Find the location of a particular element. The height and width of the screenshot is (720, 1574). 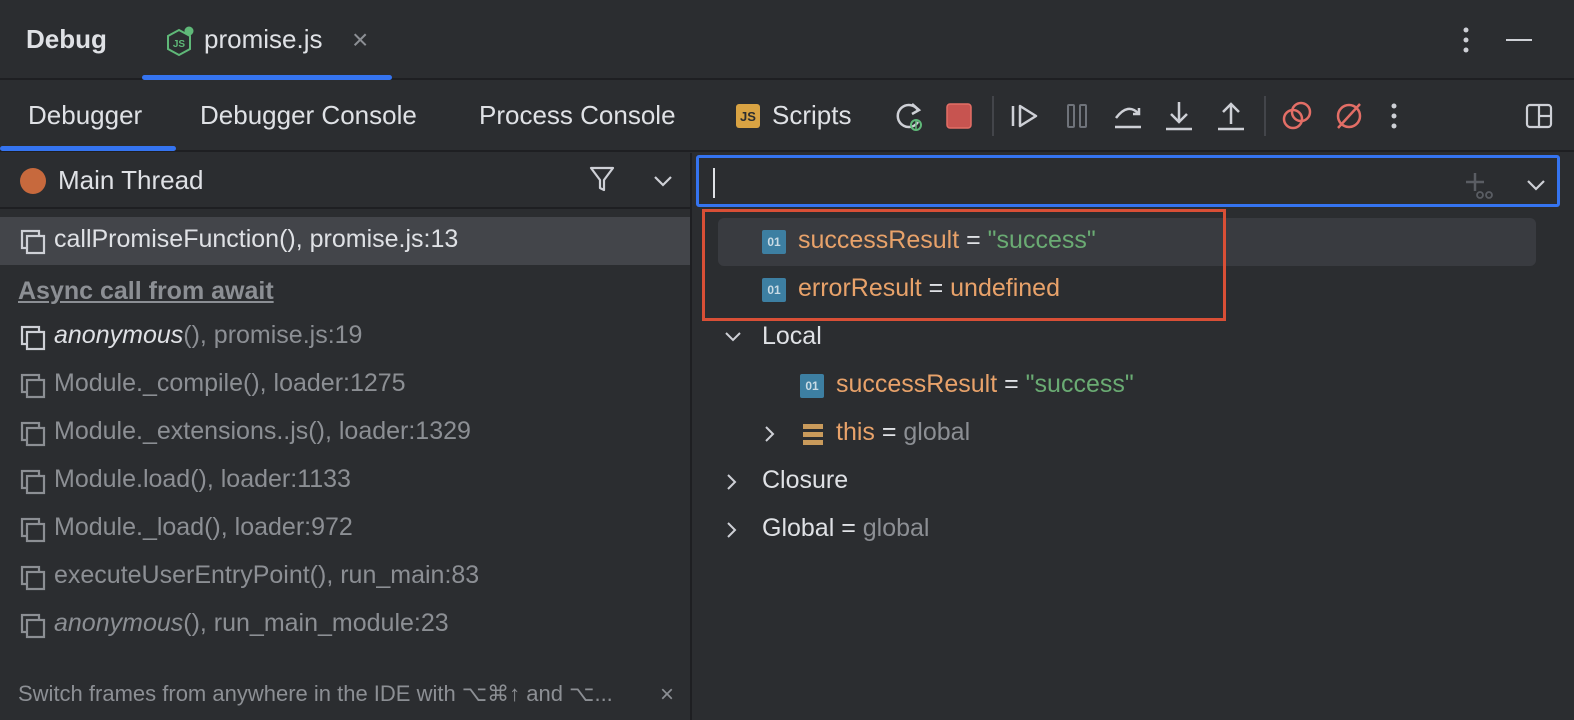

frame-function: executeUserEntryPoint() is located at coordinates (190, 575).